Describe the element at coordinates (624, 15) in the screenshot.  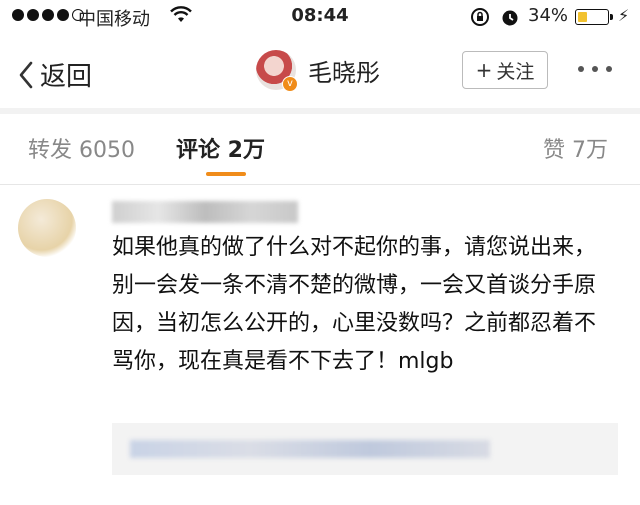
I see `charging-icon: ⚡` at that location.